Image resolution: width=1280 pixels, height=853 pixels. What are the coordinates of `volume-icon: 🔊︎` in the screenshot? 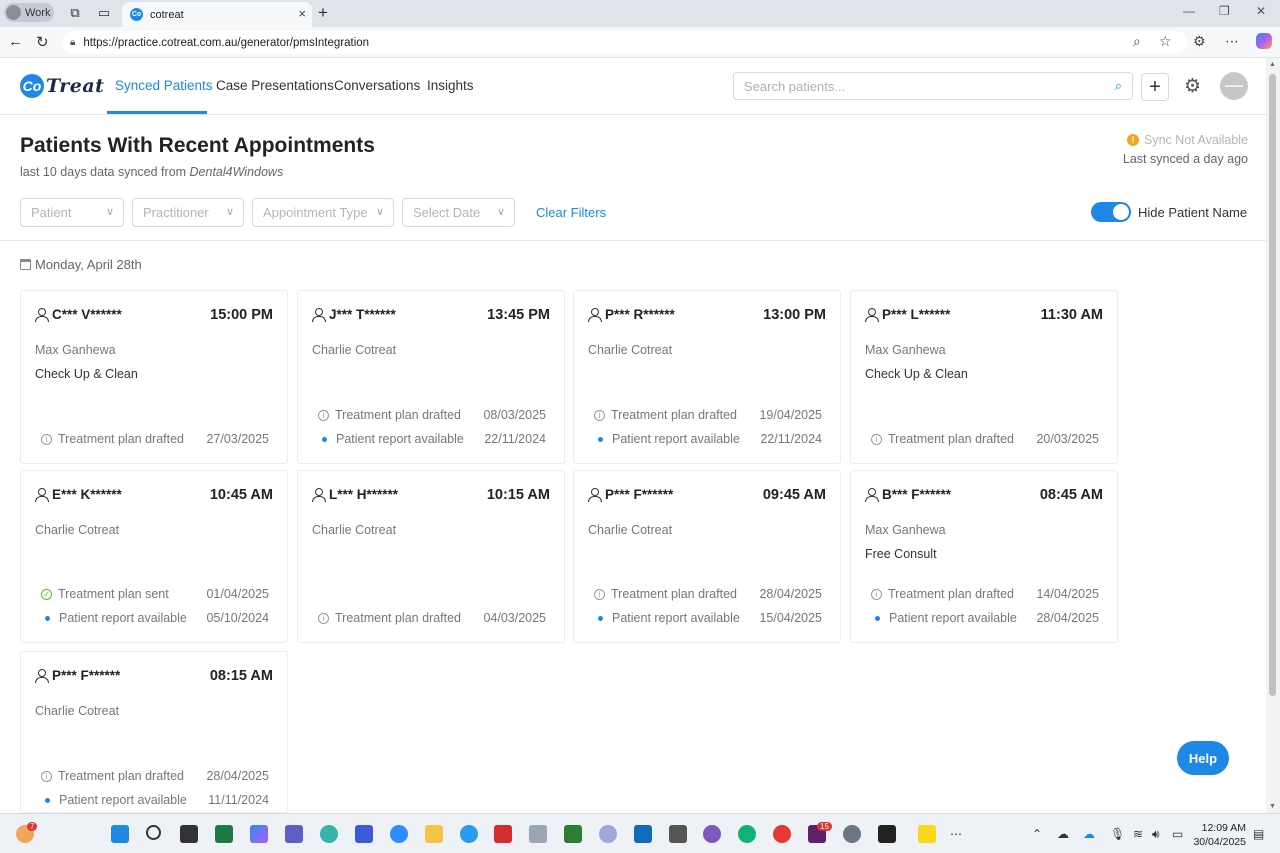 It's located at (1156, 834).